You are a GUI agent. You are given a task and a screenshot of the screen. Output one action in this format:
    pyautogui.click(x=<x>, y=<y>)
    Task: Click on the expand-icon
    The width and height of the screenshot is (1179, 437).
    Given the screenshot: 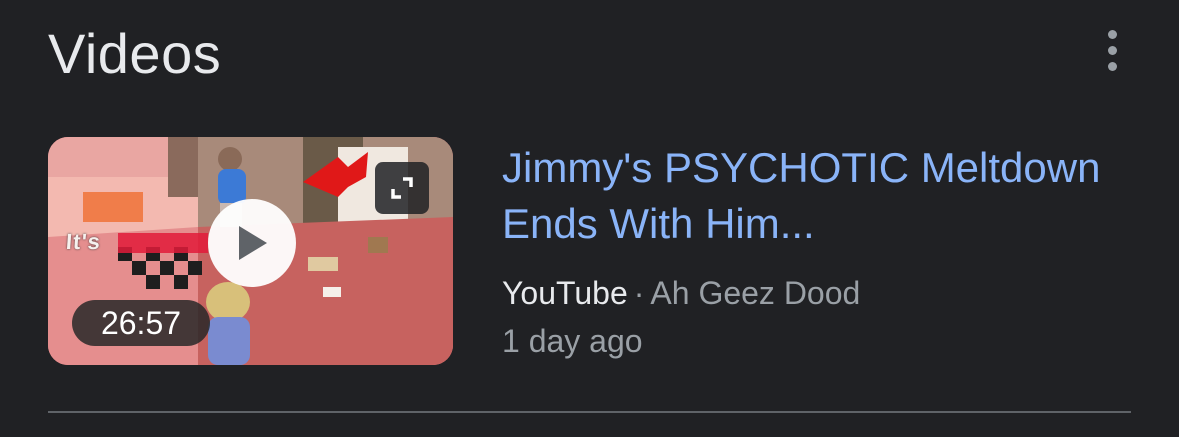 What is the action you would take?
    pyautogui.click(x=402, y=188)
    